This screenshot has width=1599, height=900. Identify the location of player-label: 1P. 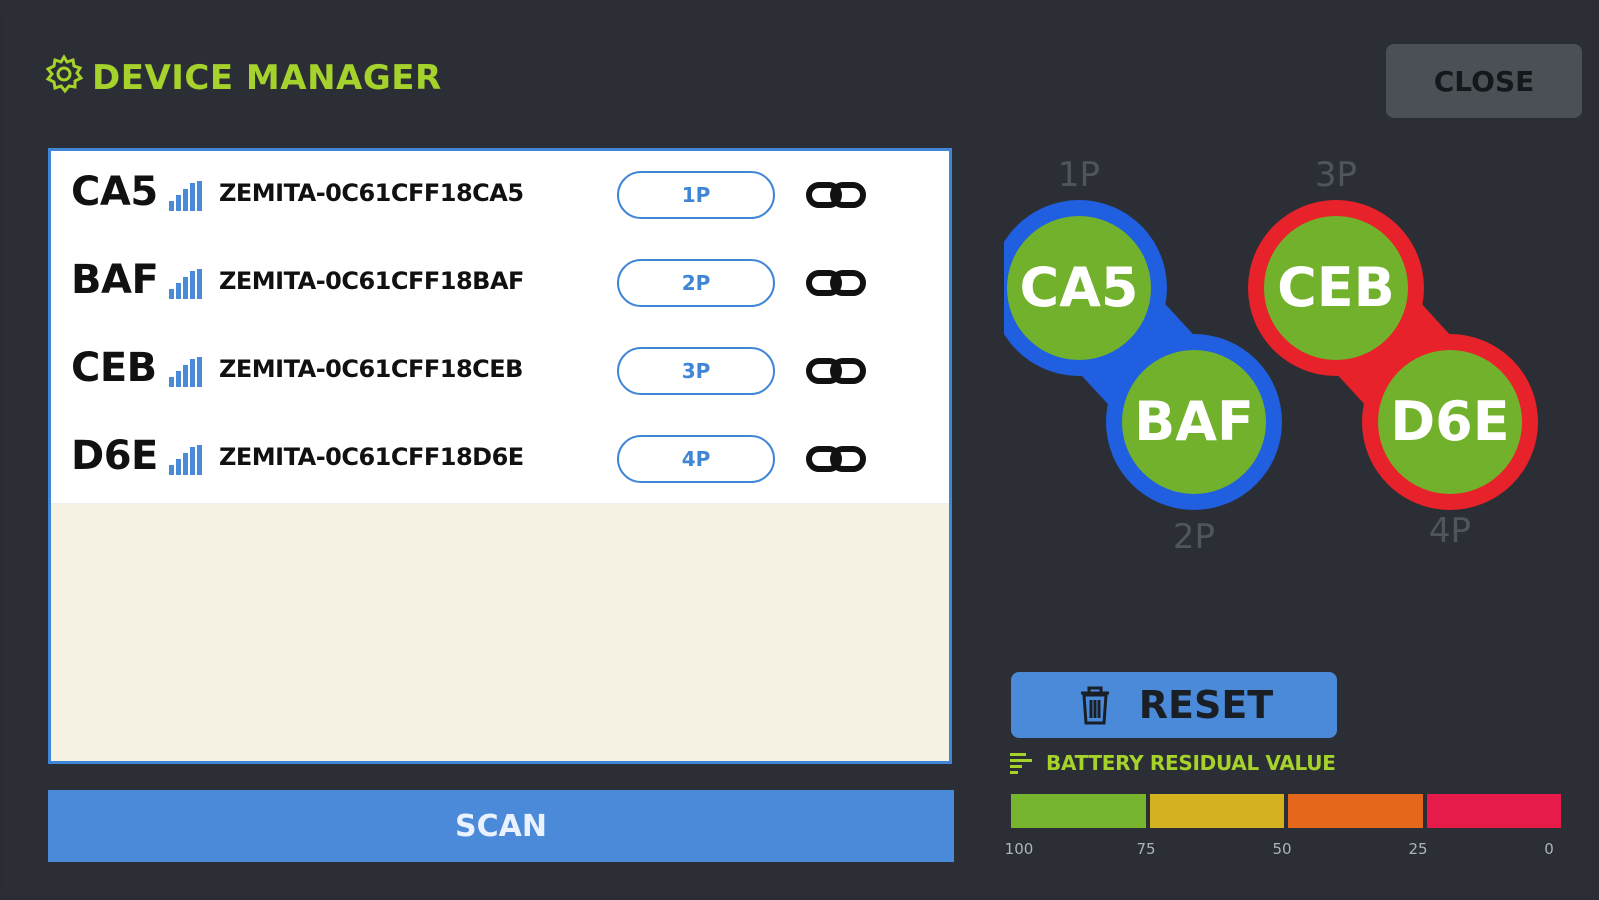
(1079, 175).